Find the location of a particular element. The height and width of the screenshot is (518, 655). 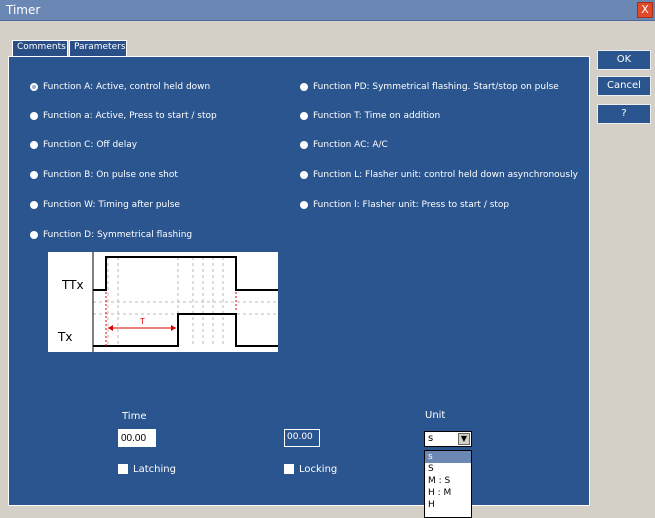

unit-select-value: s is located at coordinates (431, 438).